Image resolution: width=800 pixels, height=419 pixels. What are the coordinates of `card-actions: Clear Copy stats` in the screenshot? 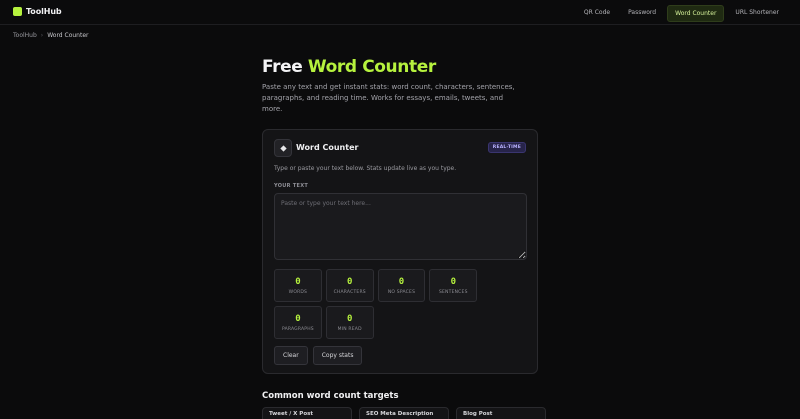 It's located at (318, 355).